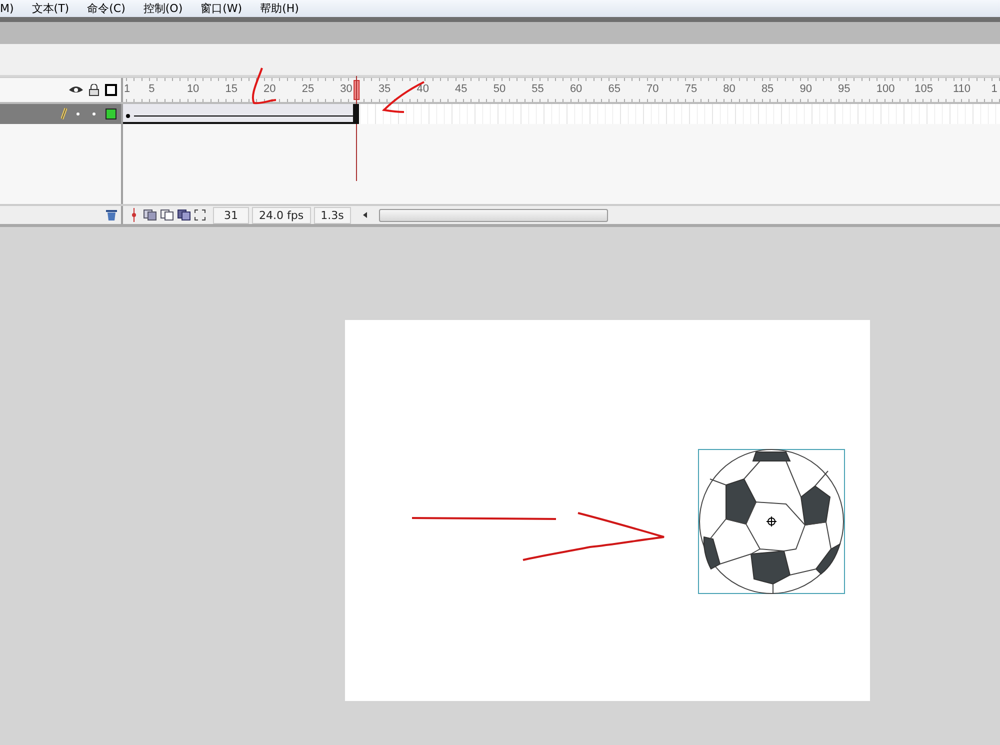  Describe the element at coordinates (200, 215) in the screenshot. I see `onion-markers-icon` at that location.